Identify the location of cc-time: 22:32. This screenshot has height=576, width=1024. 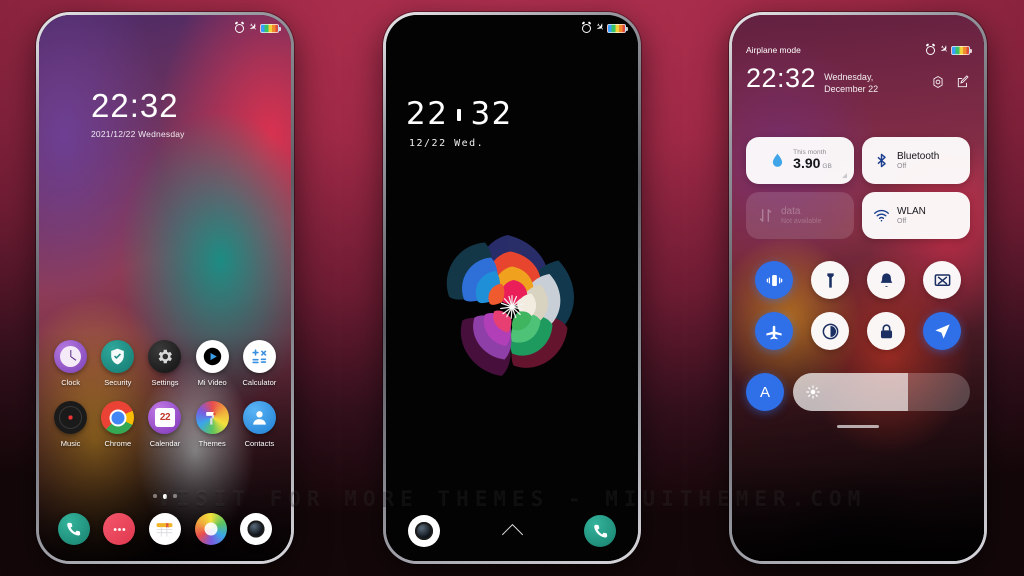
(781, 78).